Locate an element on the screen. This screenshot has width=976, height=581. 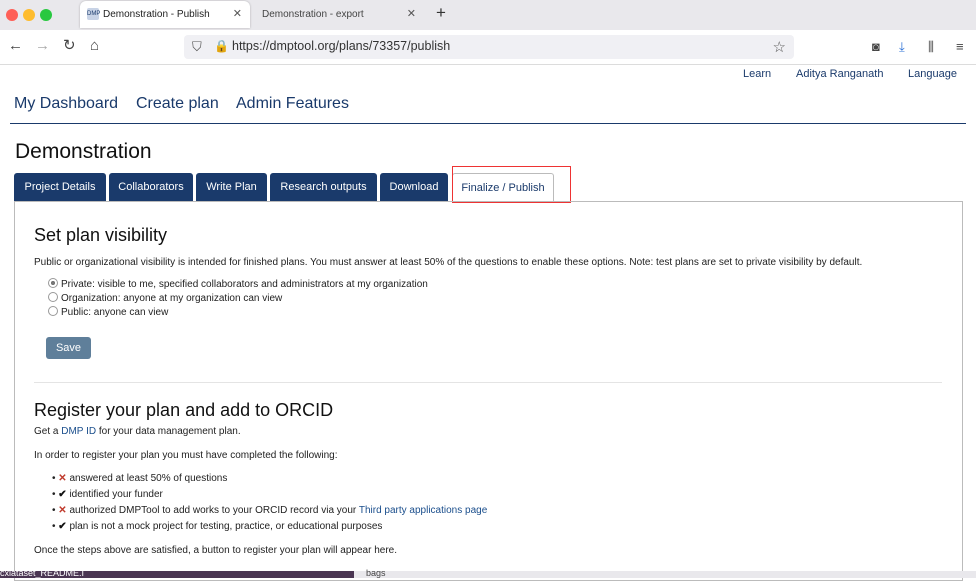
background-window-strip: cxlataset_README.I bags is located at coordinates (488, 573).